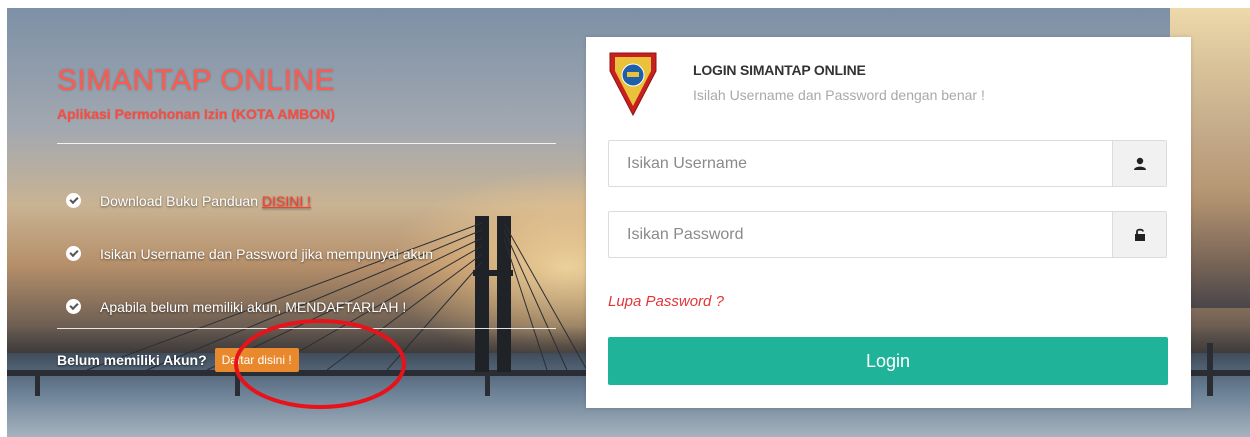 The image size is (1250, 437). What do you see at coordinates (860, 163) in the screenshot?
I see `username-input` at bounding box center [860, 163].